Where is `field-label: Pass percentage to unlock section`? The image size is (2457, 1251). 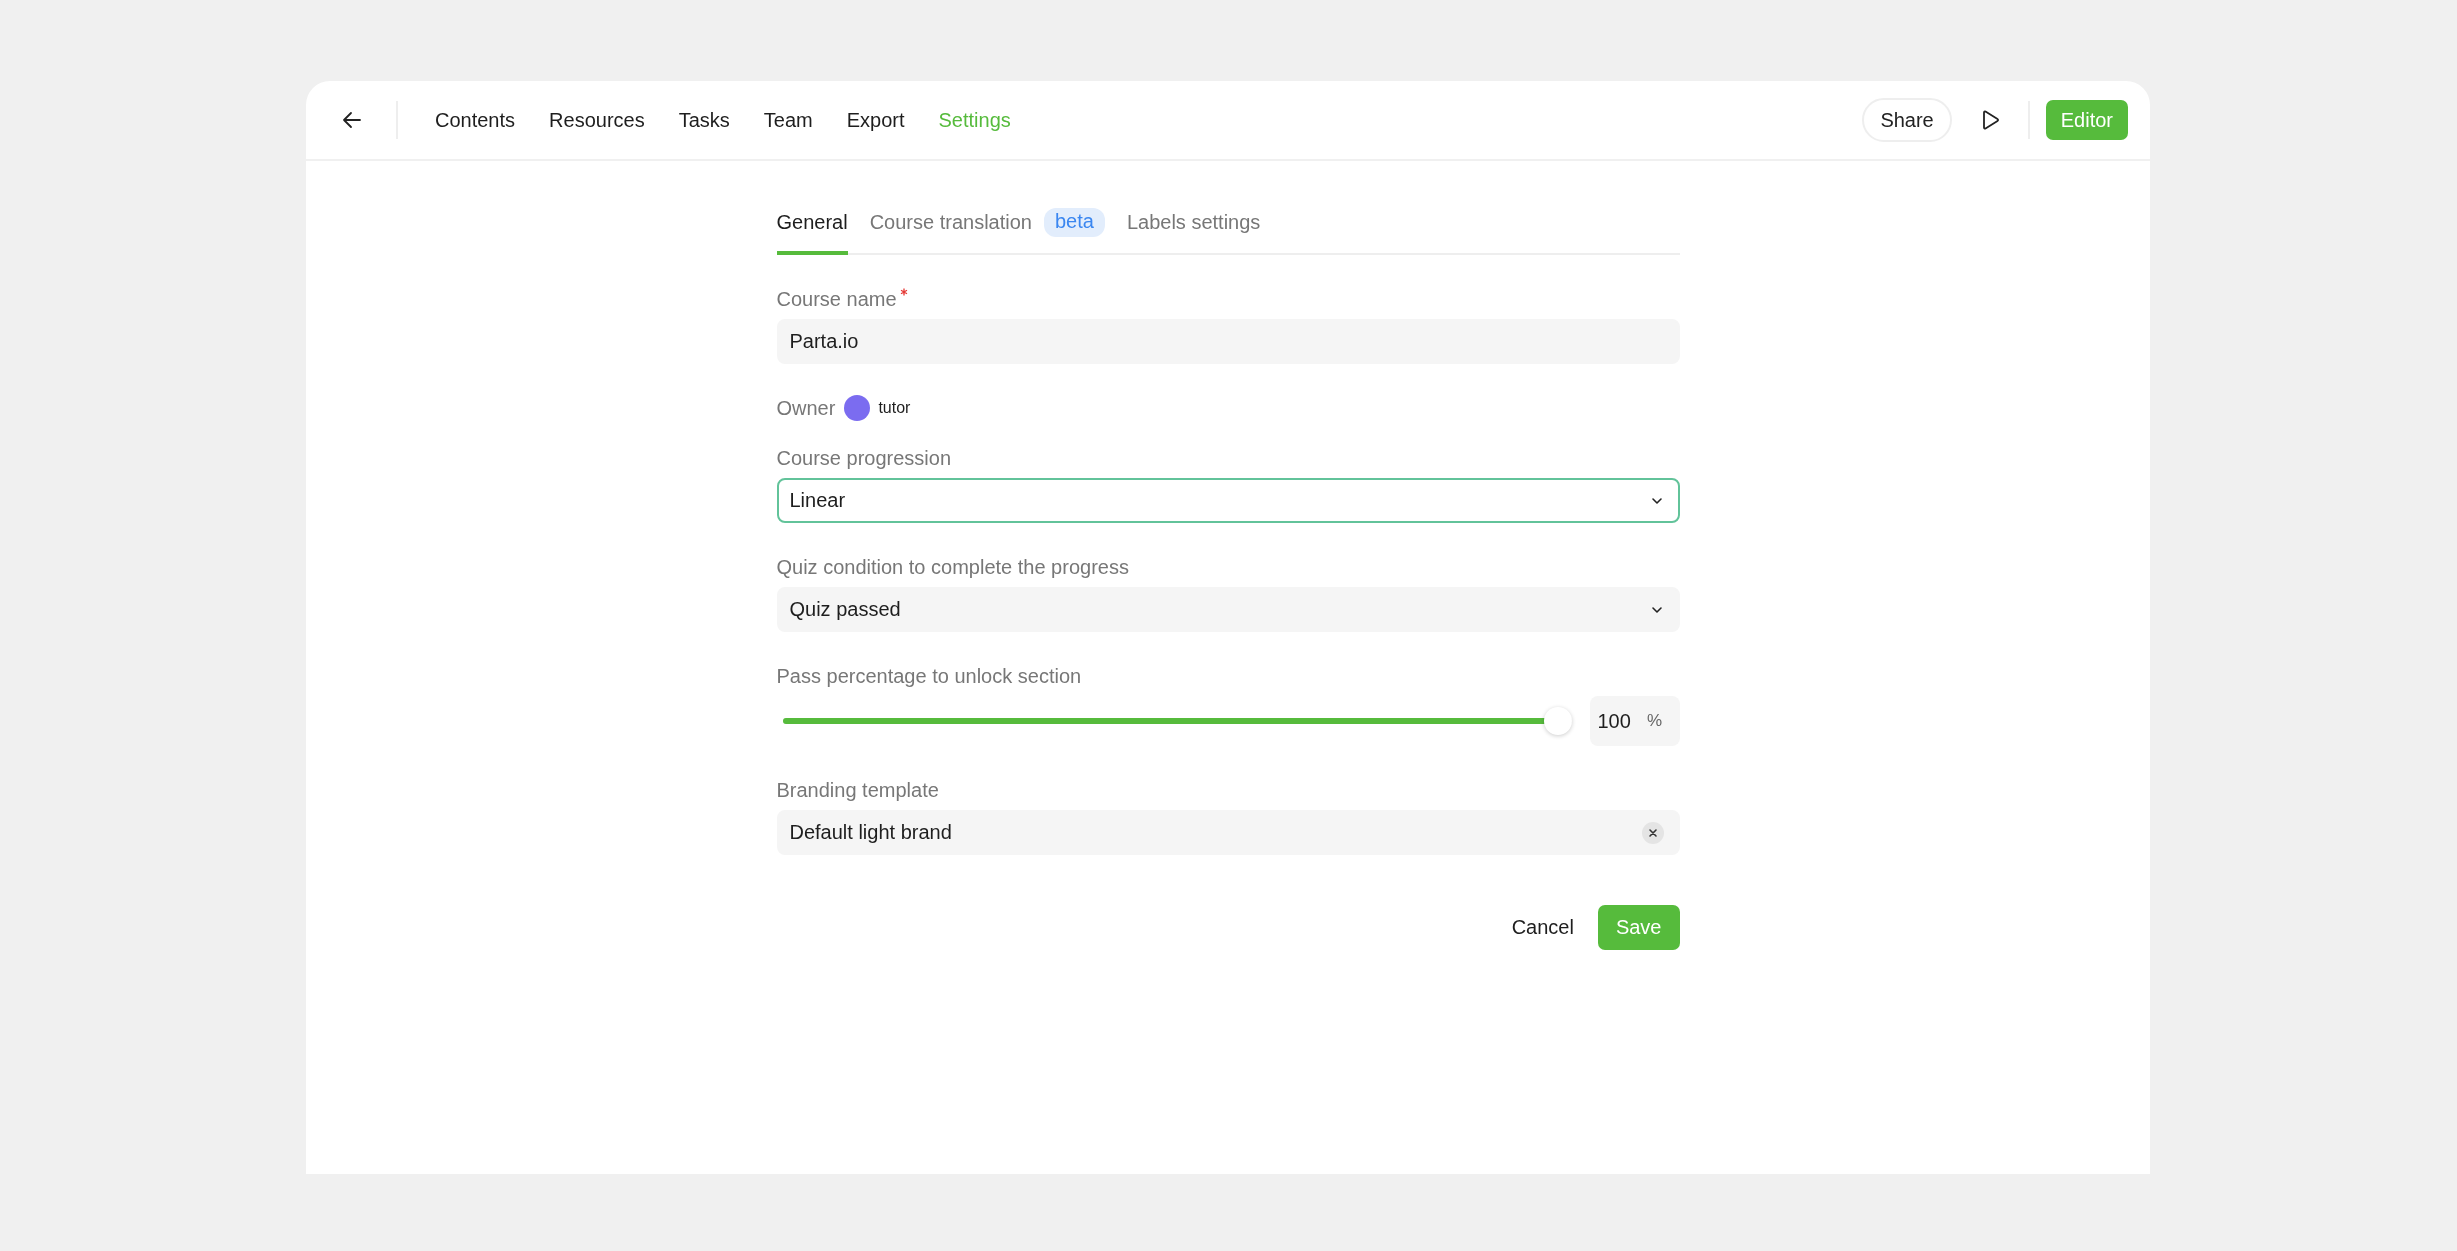
field-label: Pass percentage to unlock section is located at coordinates (929, 676).